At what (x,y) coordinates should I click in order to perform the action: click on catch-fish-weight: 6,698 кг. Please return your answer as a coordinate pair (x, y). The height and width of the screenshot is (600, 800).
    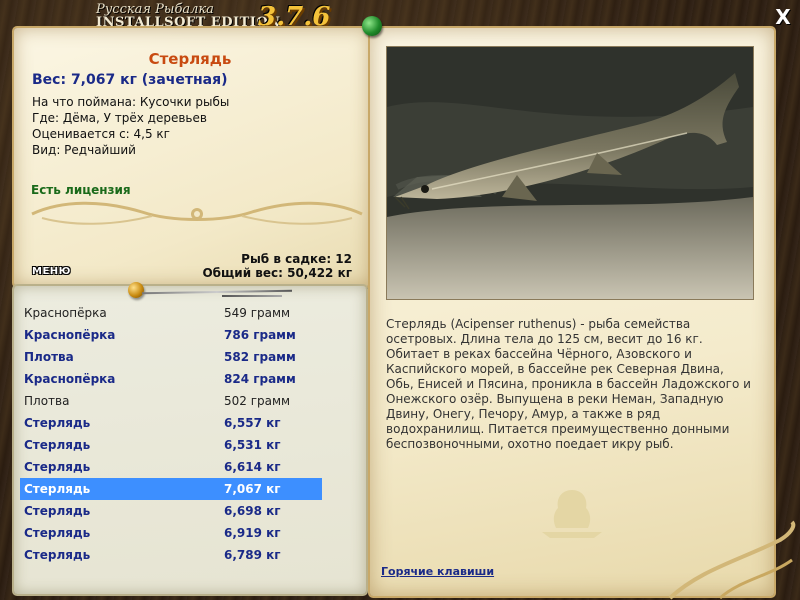
    Looking at the image, I should click on (252, 511).